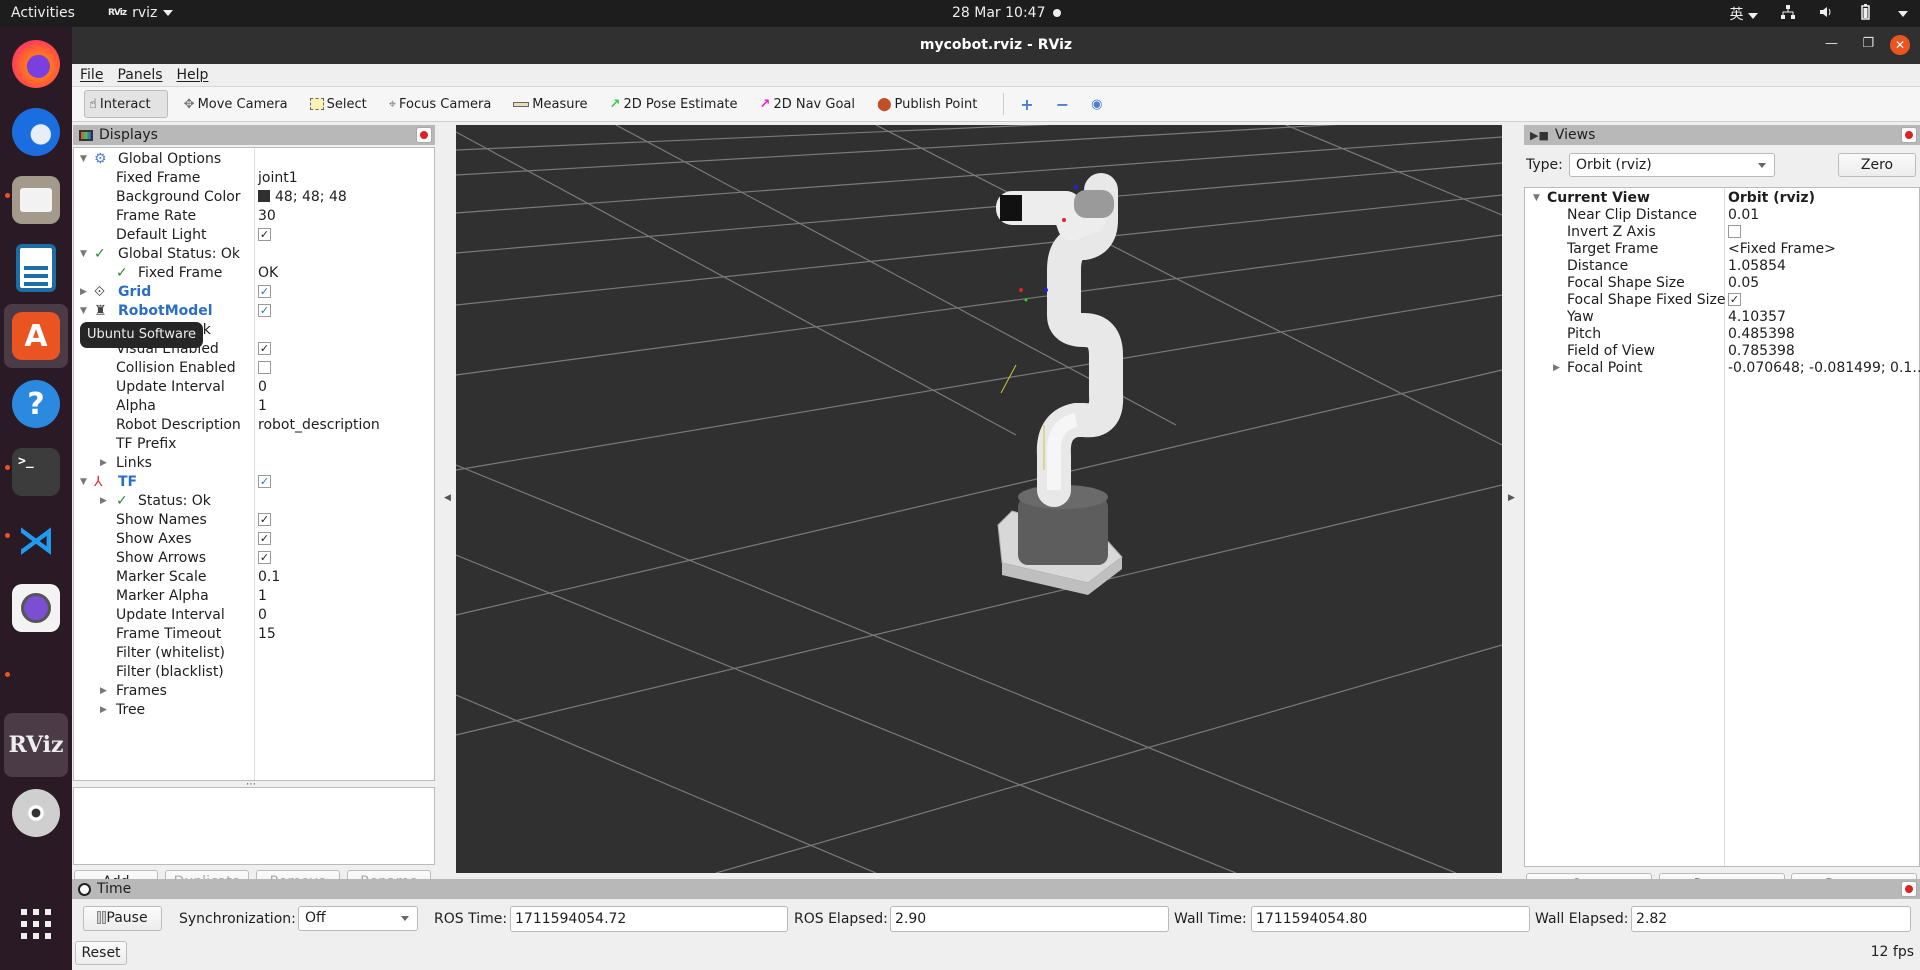  I want to click on dock-files, so click(36, 200).